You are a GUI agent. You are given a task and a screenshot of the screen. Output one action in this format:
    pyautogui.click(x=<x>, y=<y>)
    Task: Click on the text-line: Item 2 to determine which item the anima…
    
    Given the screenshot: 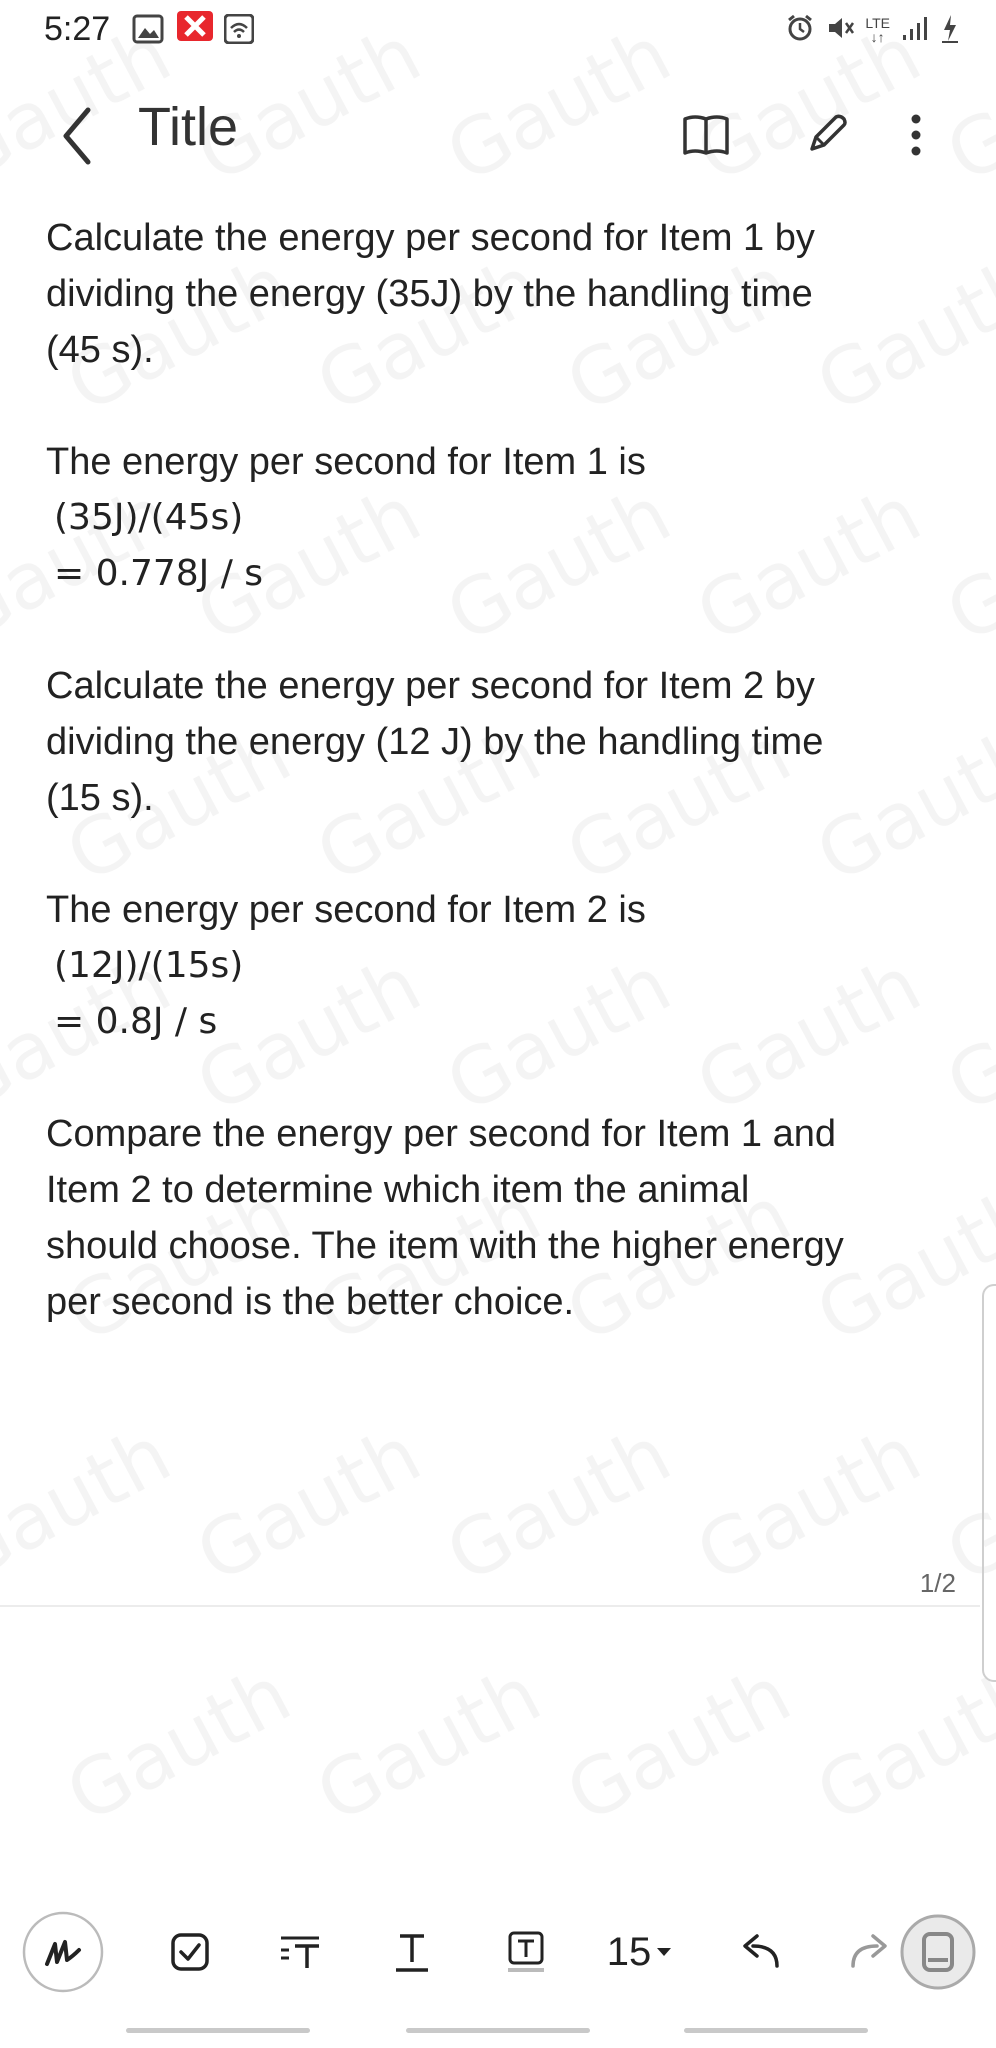 What is the action you would take?
    pyautogui.click(x=398, y=1190)
    